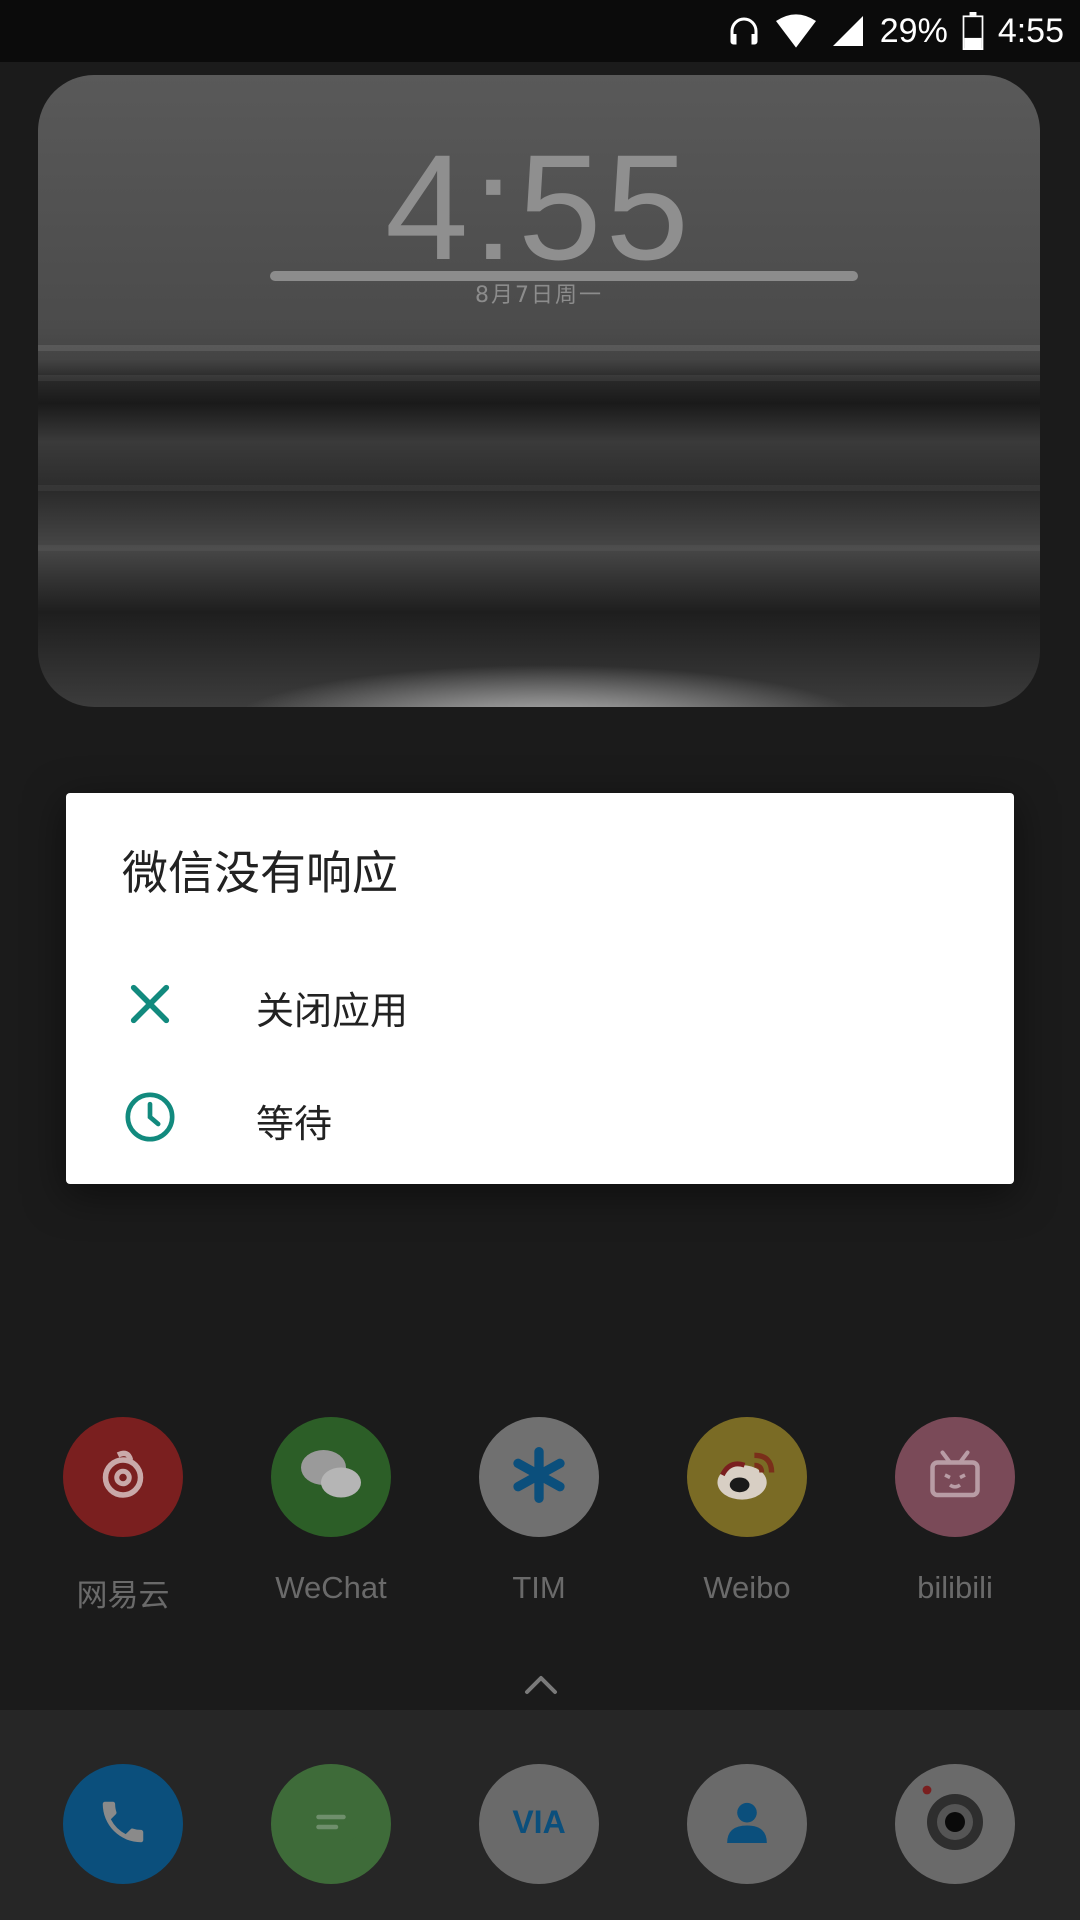  What do you see at coordinates (260, 873) in the screenshot?
I see `dialog-title: 微信没有响应` at bounding box center [260, 873].